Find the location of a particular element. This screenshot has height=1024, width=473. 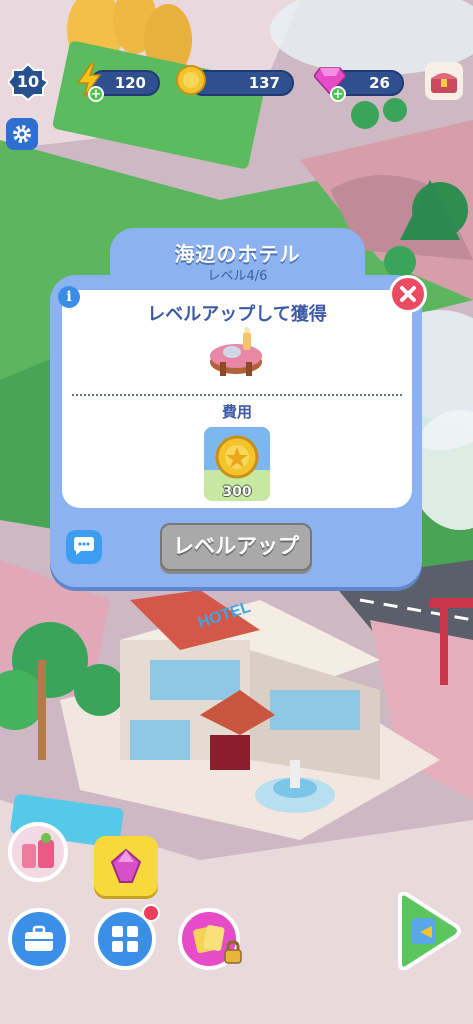

energy-value: 120 is located at coordinates (130, 83).